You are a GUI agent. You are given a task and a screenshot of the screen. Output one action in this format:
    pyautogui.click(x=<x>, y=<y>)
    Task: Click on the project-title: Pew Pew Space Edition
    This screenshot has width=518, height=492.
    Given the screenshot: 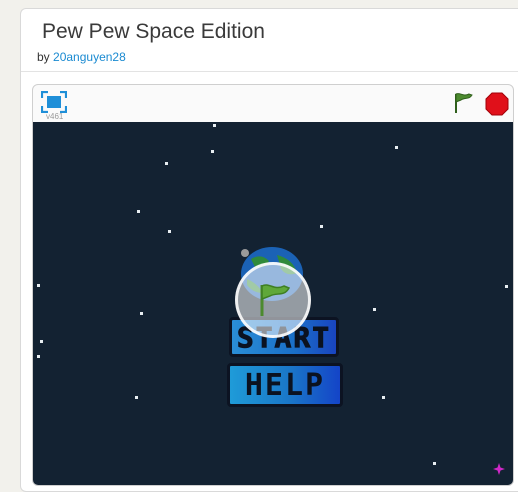 What is the action you would take?
    pyautogui.click(x=153, y=31)
    